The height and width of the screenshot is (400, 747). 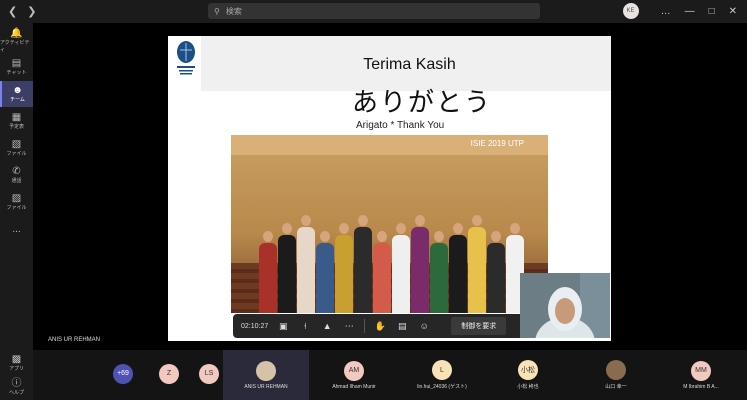 What do you see at coordinates (283, 326) in the screenshot?
I see `camera-off-icon: ▣` at bounding box center [283, 326].